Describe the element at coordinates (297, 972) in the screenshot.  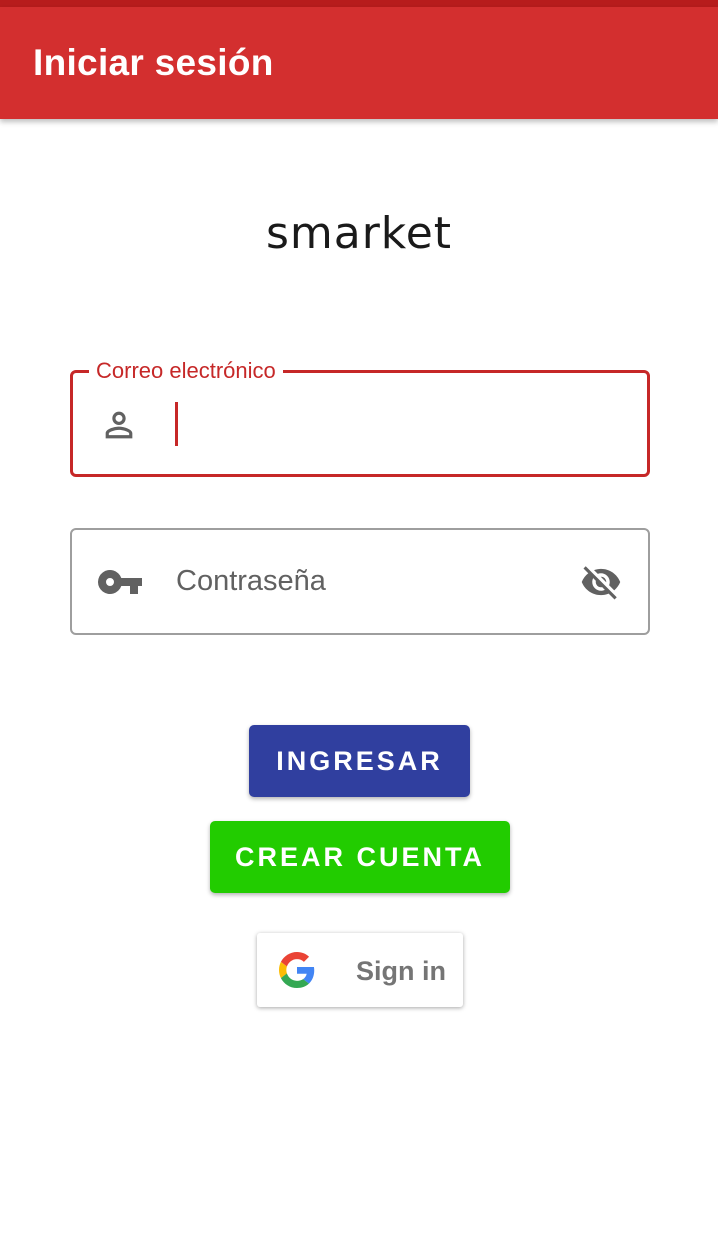
I see `google-logo-icon` at that location.